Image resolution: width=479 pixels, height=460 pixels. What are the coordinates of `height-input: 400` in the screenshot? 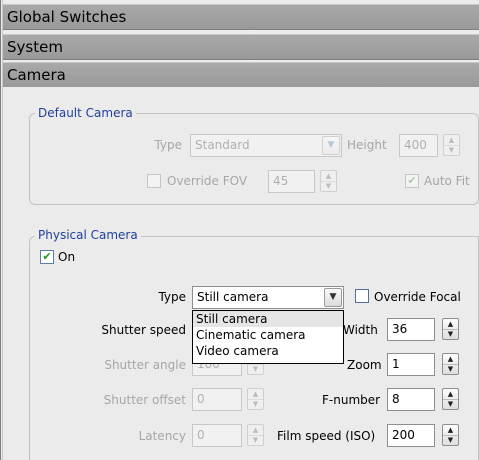 It's located at (418, 145).